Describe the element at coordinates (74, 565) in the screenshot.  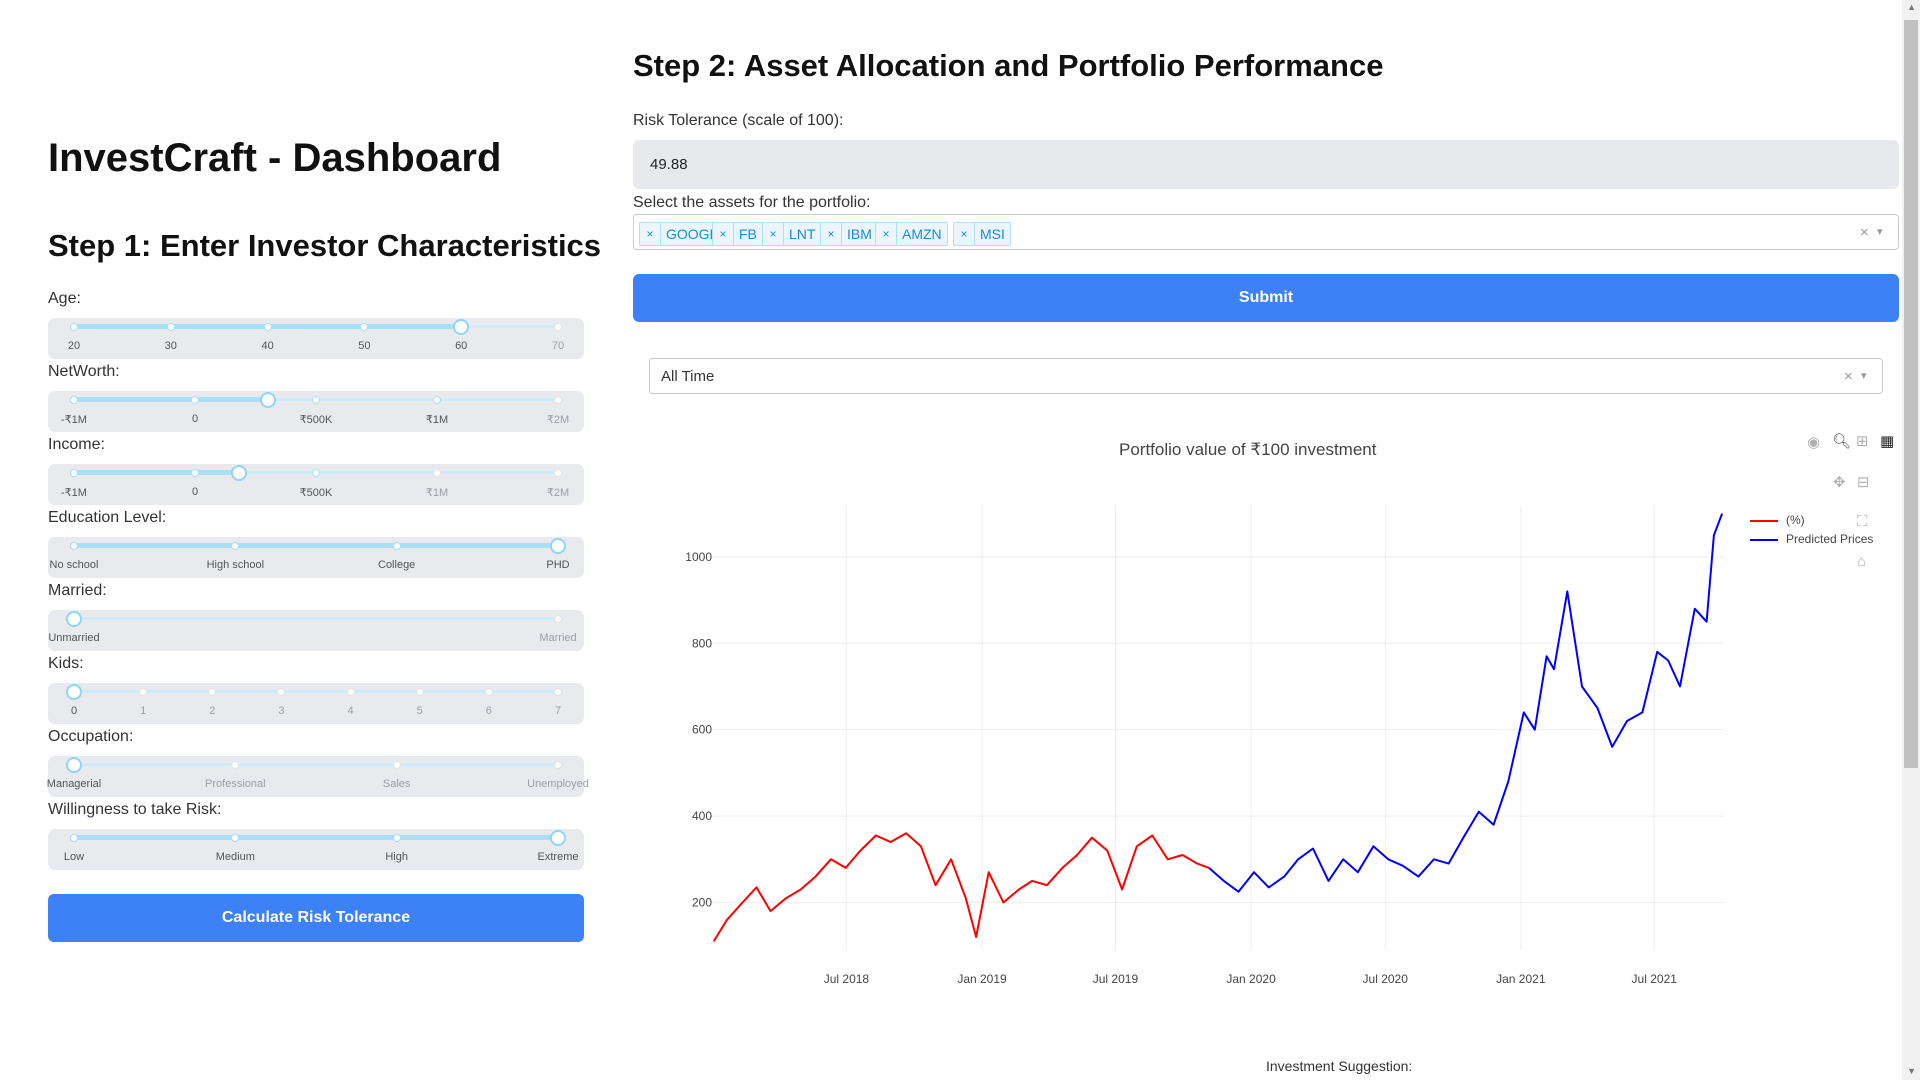
I see `slider-mark-label: No school` at that location.